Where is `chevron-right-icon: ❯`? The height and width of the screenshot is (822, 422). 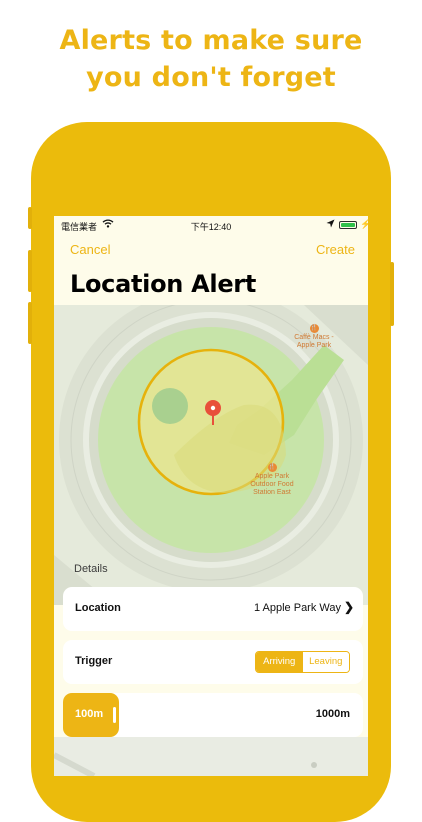 chevron-right-icon: ❯ is located at coordinates (348, 607).